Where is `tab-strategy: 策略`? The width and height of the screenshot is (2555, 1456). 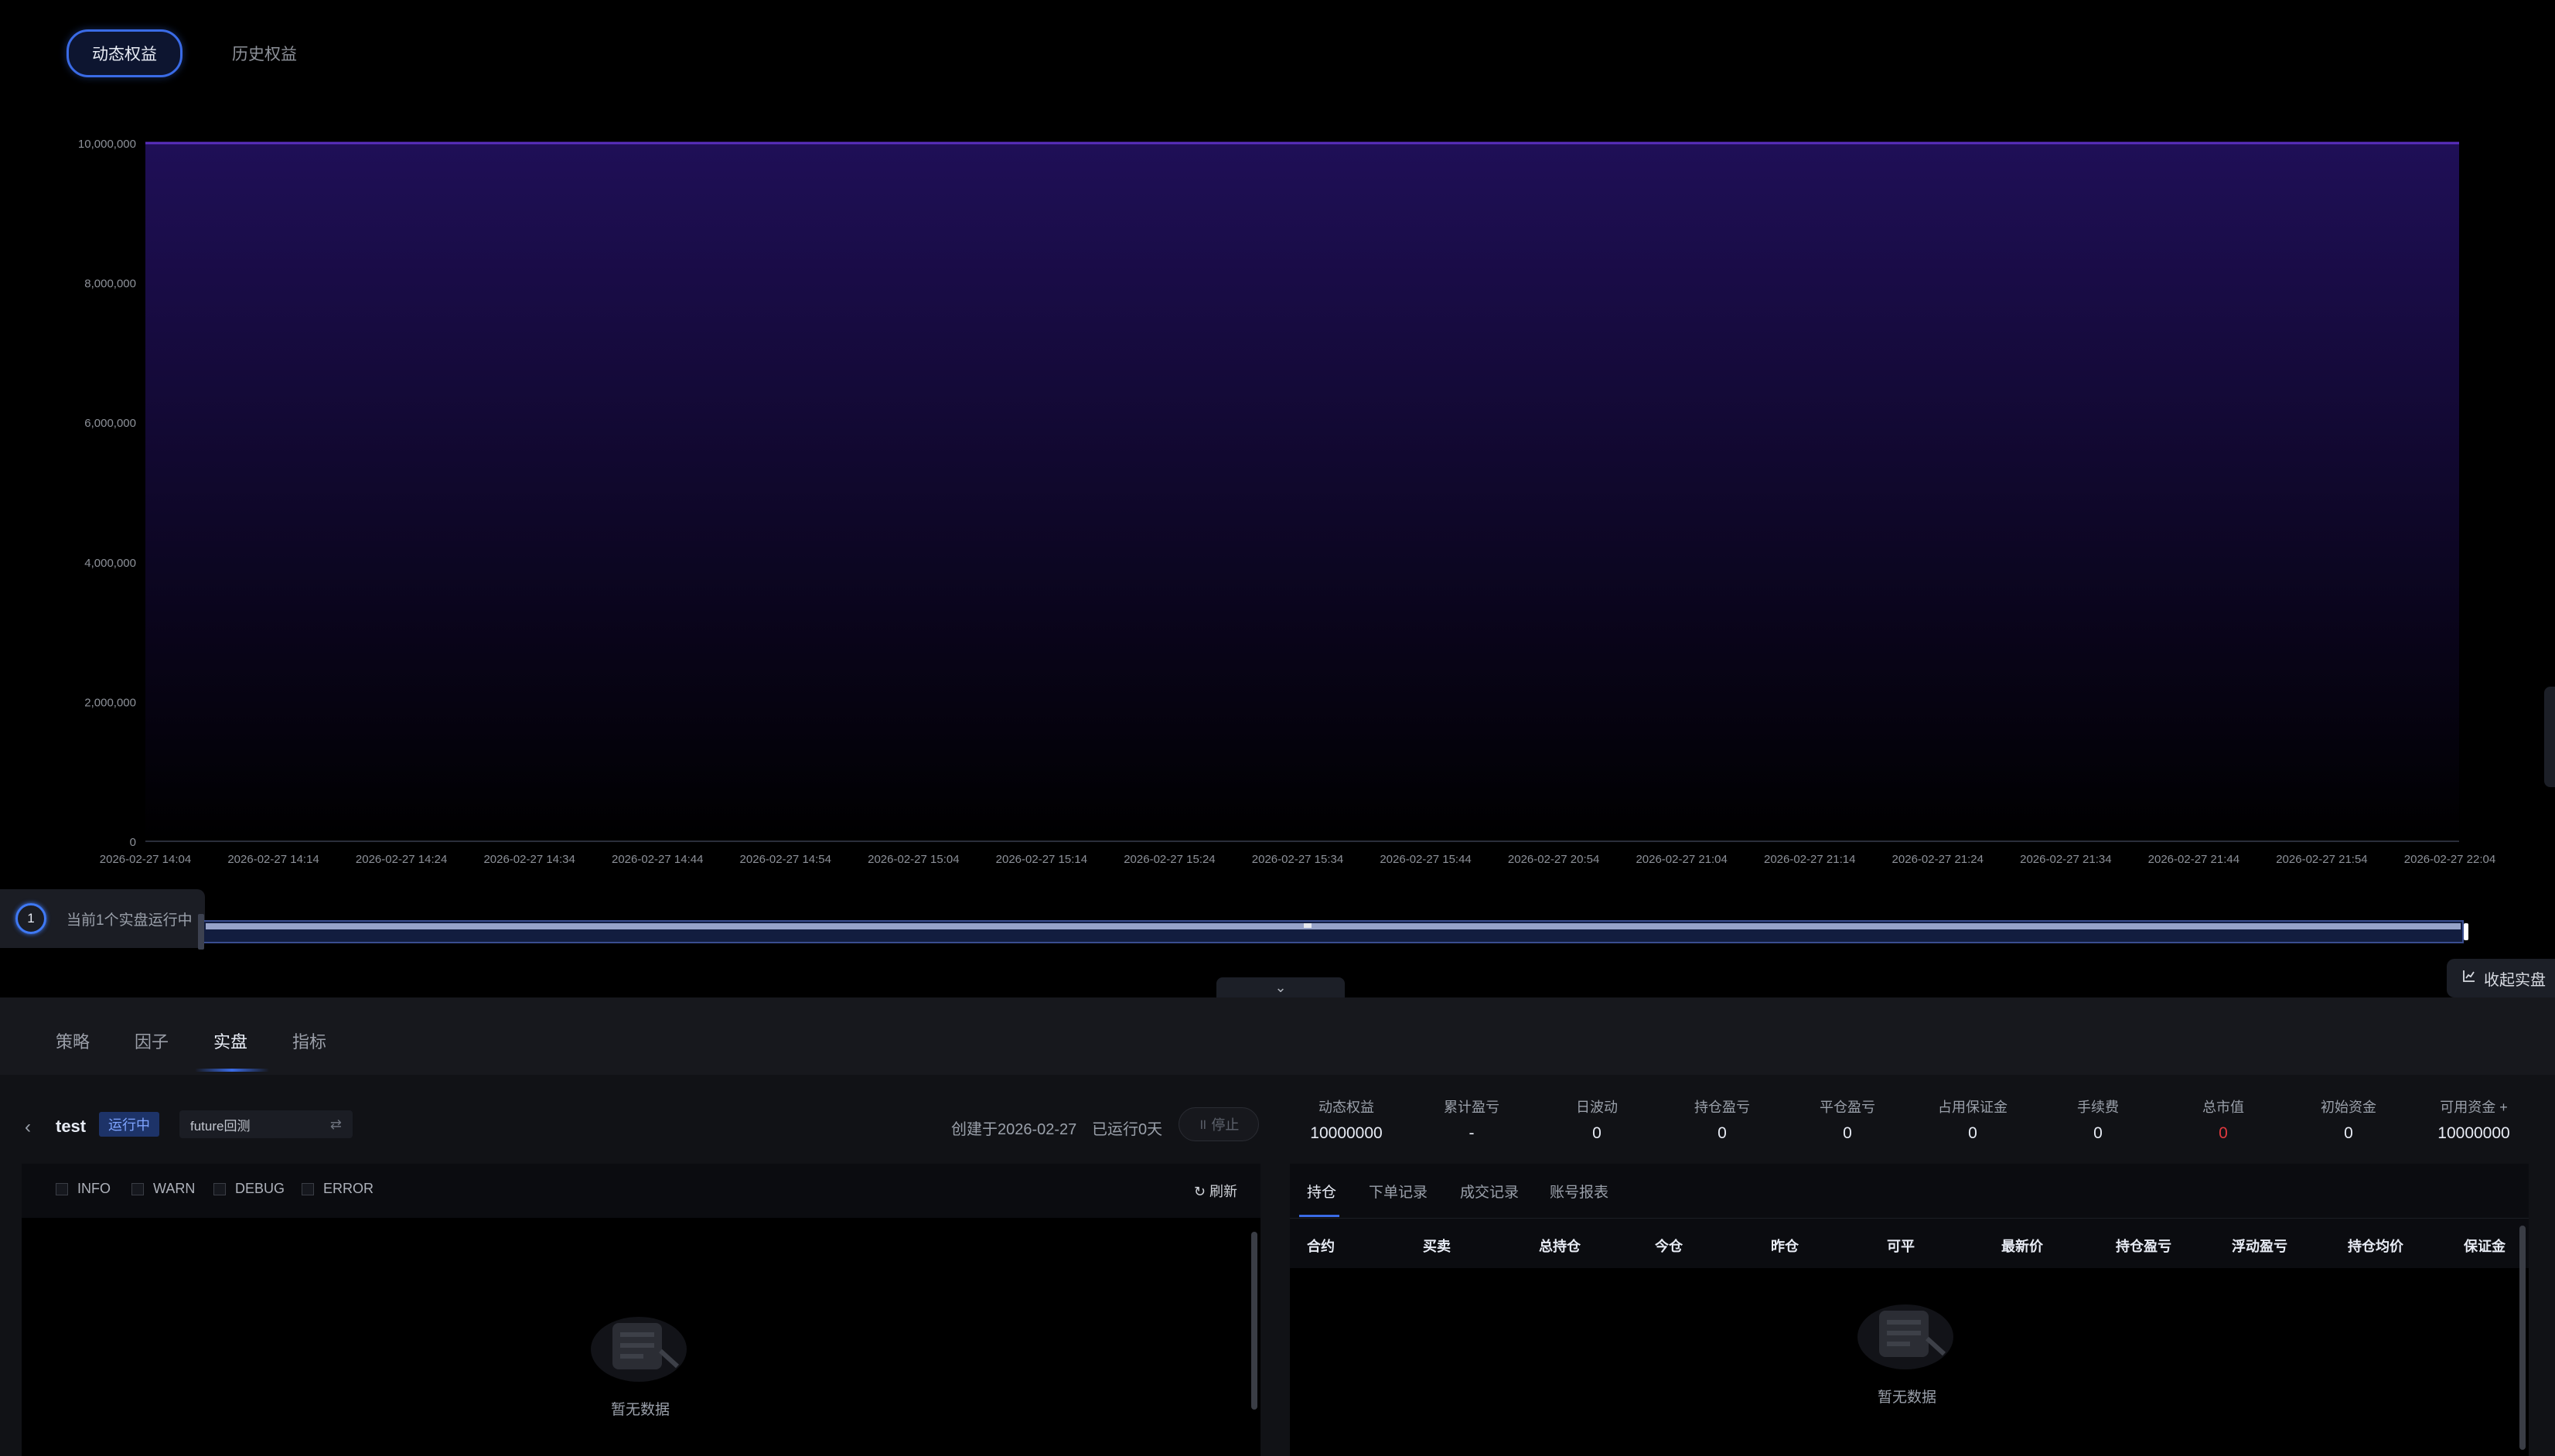 tab-strategy: 策略 is located at coordinates (73, 1041).